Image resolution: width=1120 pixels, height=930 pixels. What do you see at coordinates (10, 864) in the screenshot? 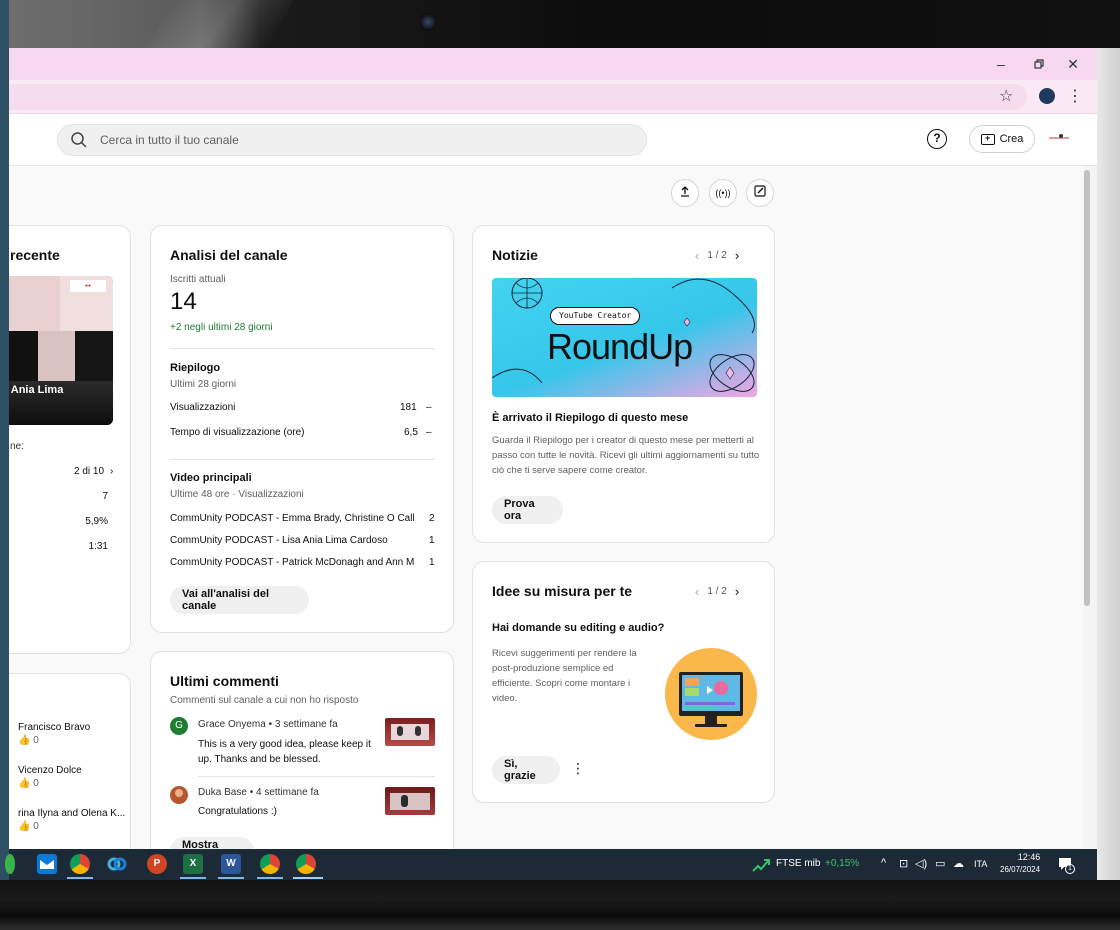
I see `app-icon` at bounding box center [10, 864].